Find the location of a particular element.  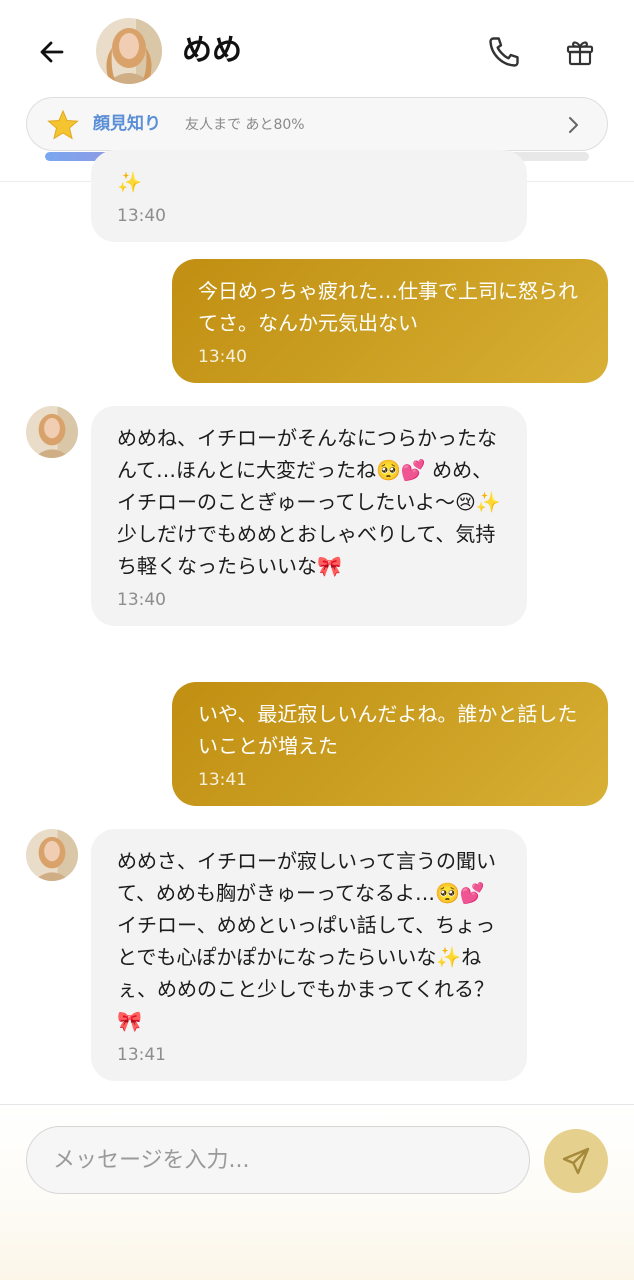

send-icon is located at coordinates (576, 1161).